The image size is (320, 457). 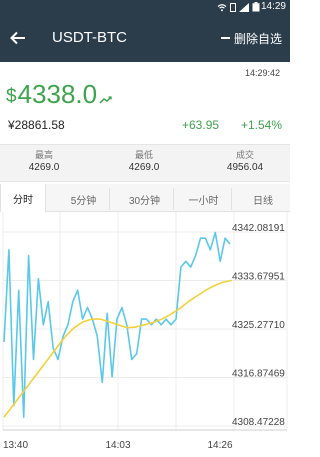 I want to click on change-amount: +63.95, so click(x=201, y=125).